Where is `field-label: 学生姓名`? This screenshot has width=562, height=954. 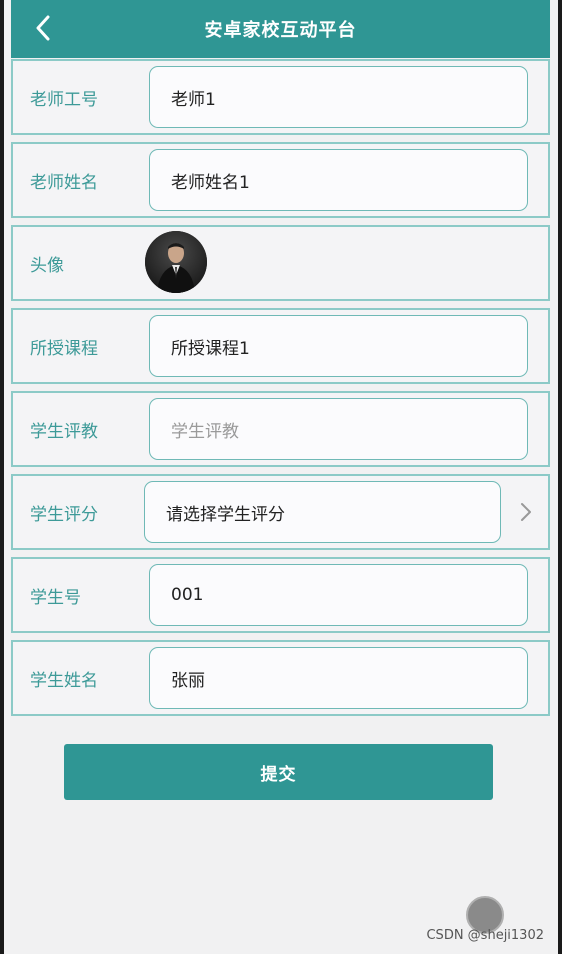 field-label: 学生姓名 is located at coordinates (64, 680).